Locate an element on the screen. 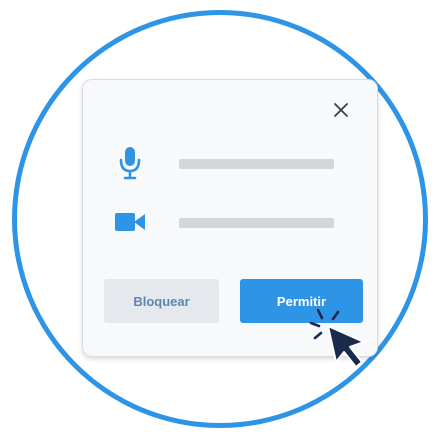 This screenshot has width=441, height=442. close-icon is located at coordinates (341, 110).